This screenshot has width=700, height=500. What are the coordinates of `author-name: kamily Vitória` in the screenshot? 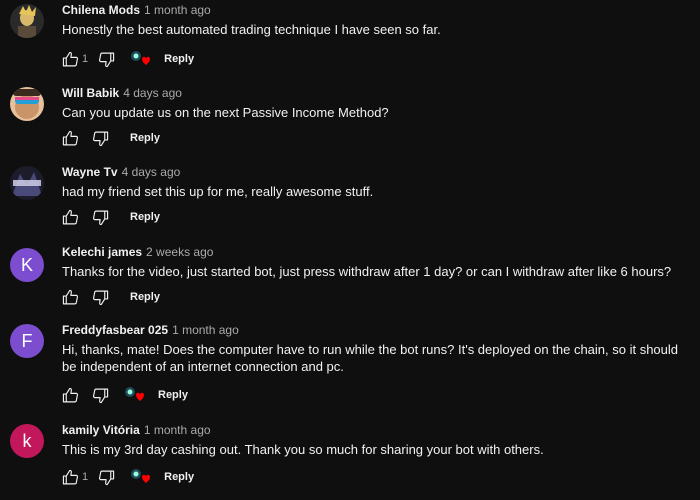 It's located at (101, 430).